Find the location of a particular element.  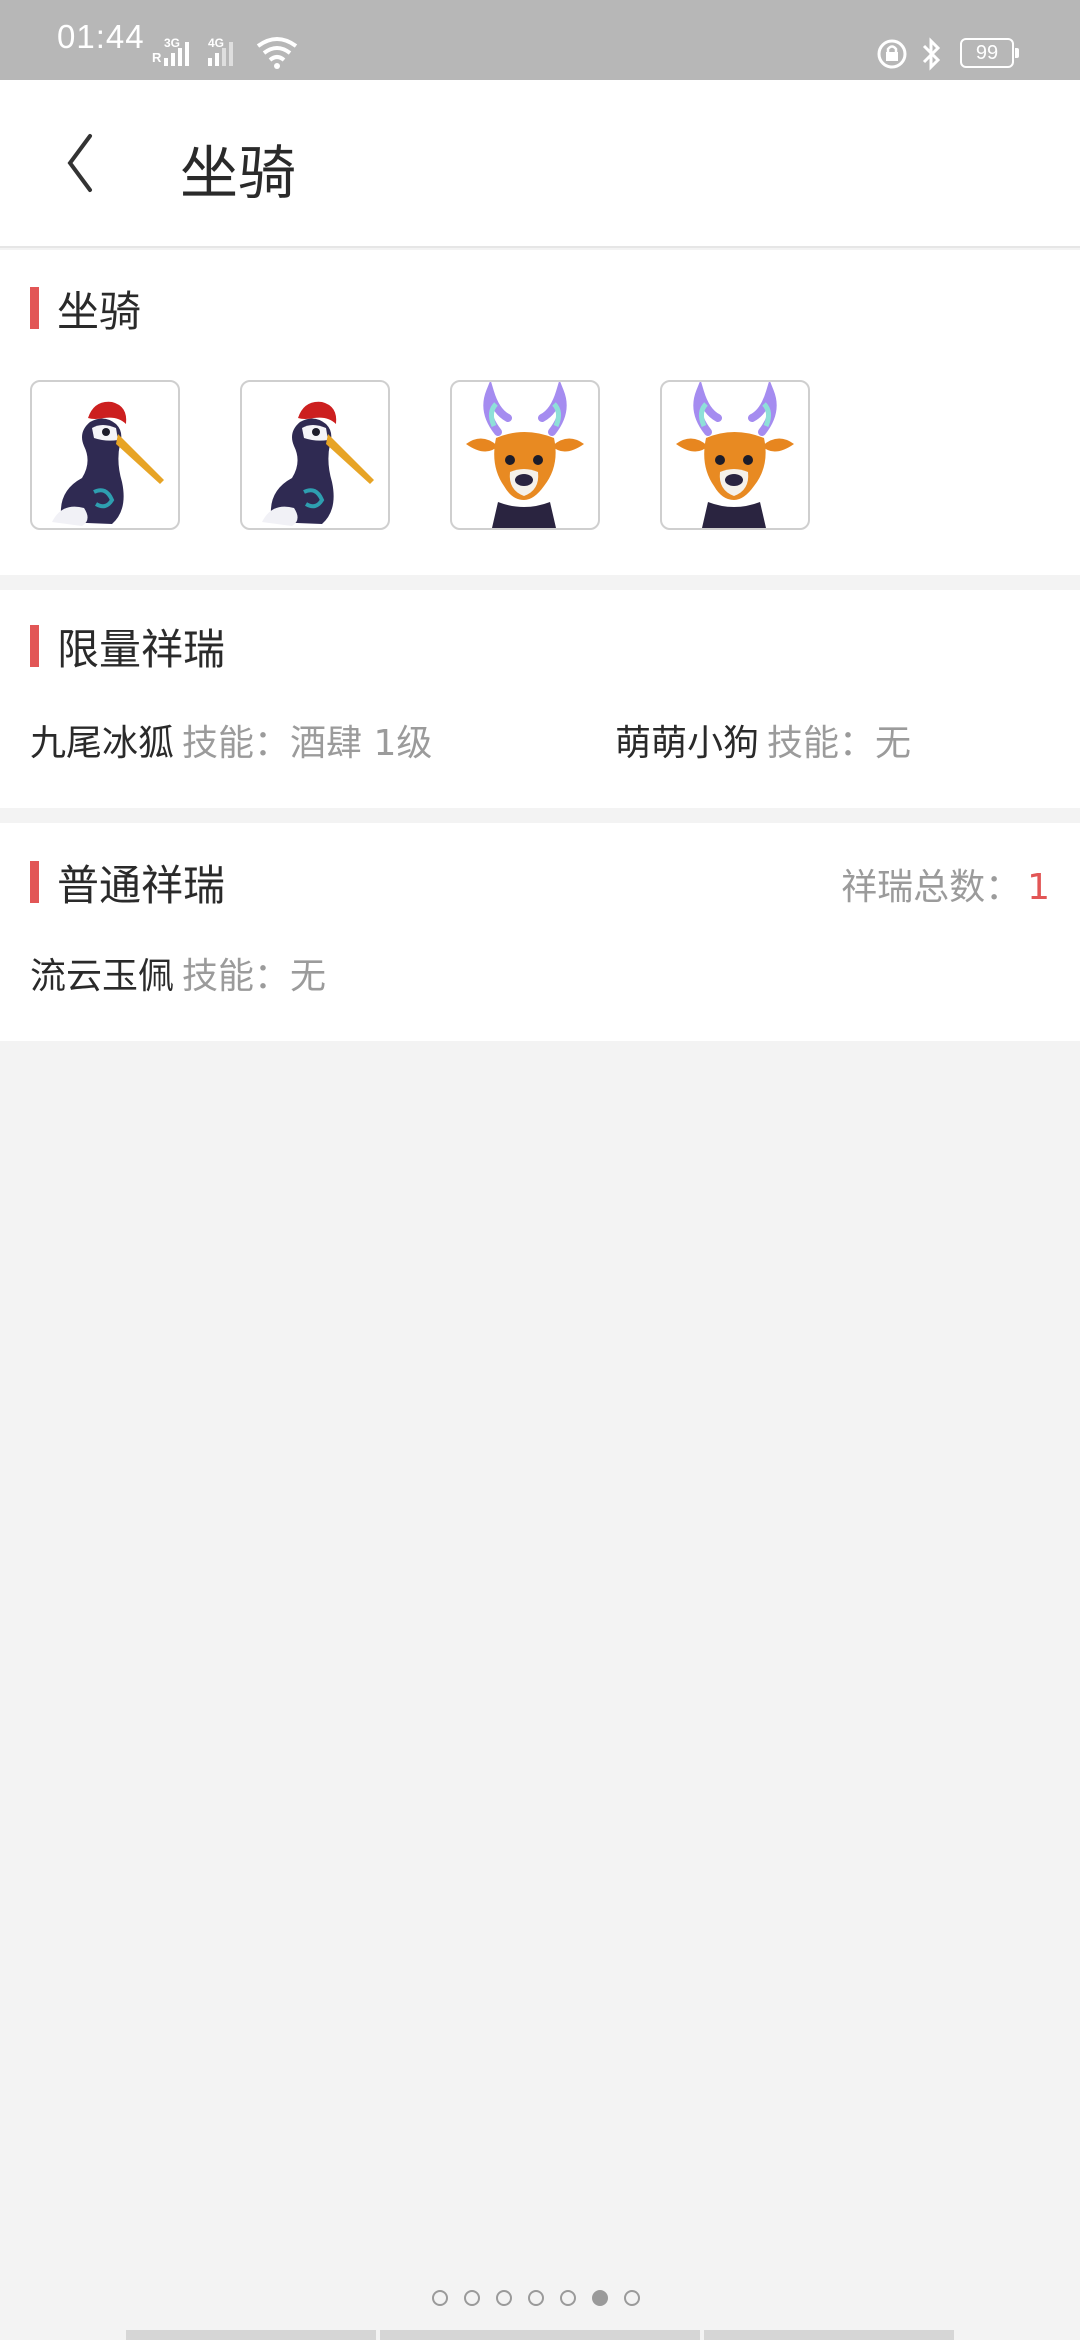

network-r-label: R is located at coordinates (157, 57).